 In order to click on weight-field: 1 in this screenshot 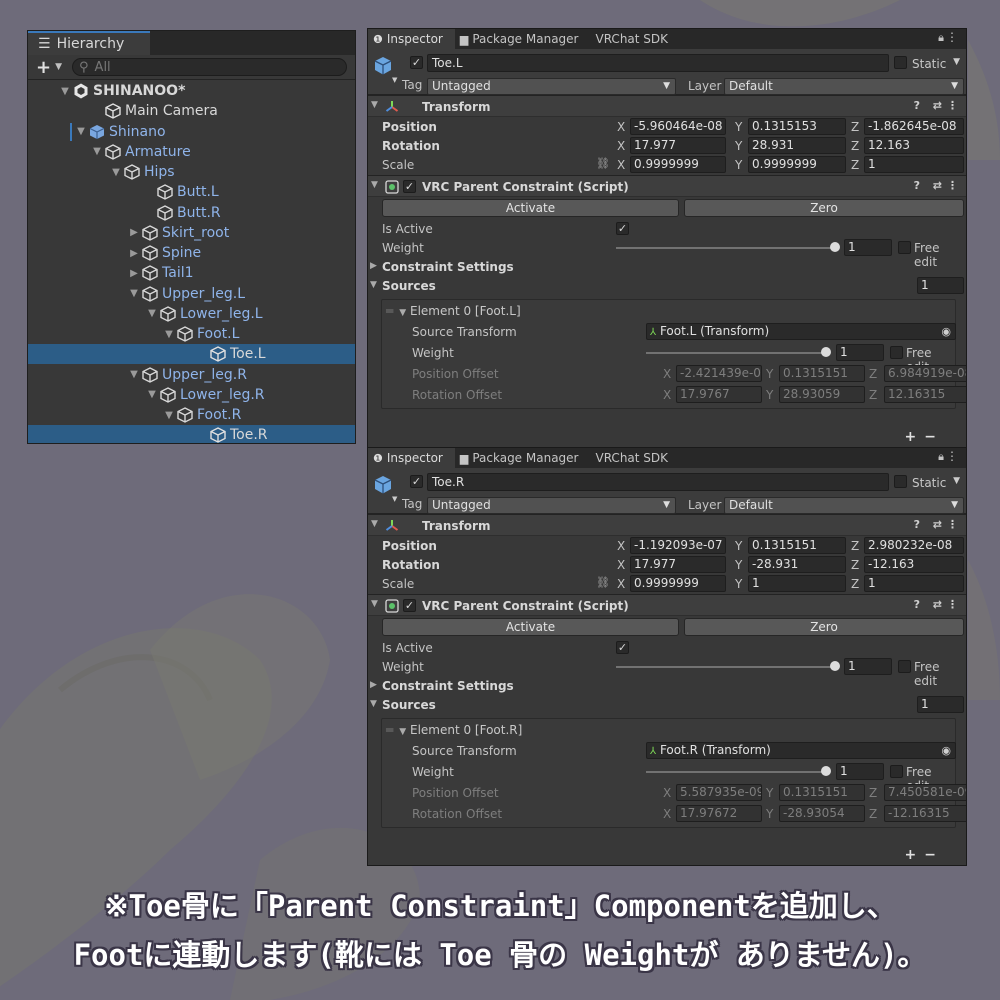, I will do `click(868, 666)`.